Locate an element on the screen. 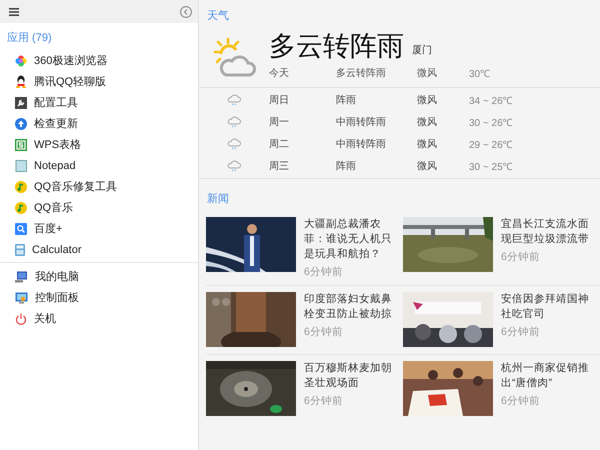 The width and height of the screenshot is (600, 450). search-icon is located at coordinates (21, 228).